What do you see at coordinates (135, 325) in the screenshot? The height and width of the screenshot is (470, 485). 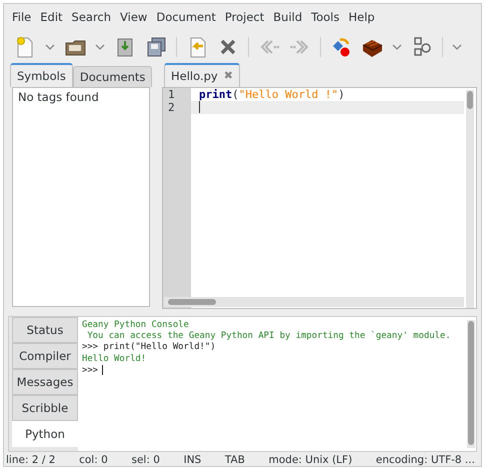 I see `console-line: Geany Python Console` at bounding box center [135, 325].